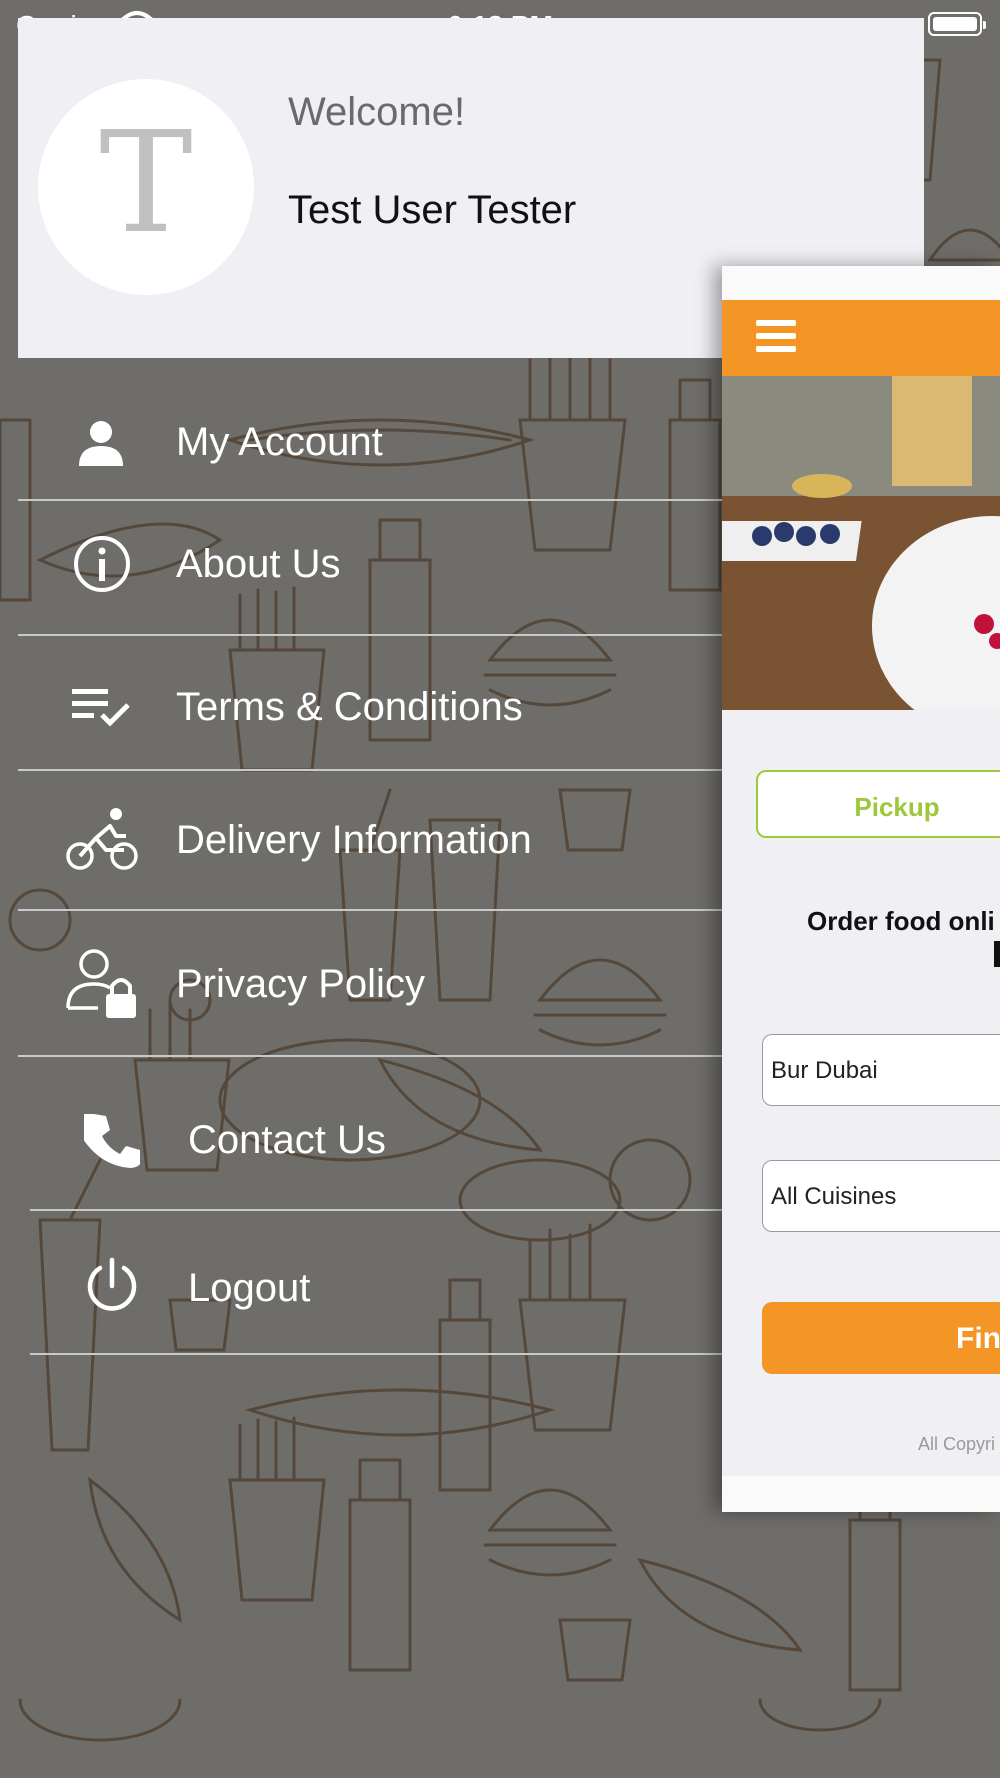 The image size is (1000, 1778). Describe the element at coordinates (824, 1070) in the screenshot. I see `location-value: Bur Dubai` at that location.